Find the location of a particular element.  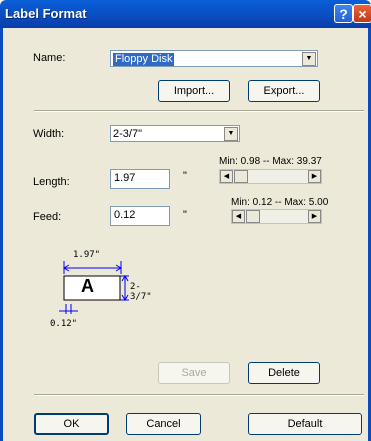

separator is located at coordinates (199, 395).